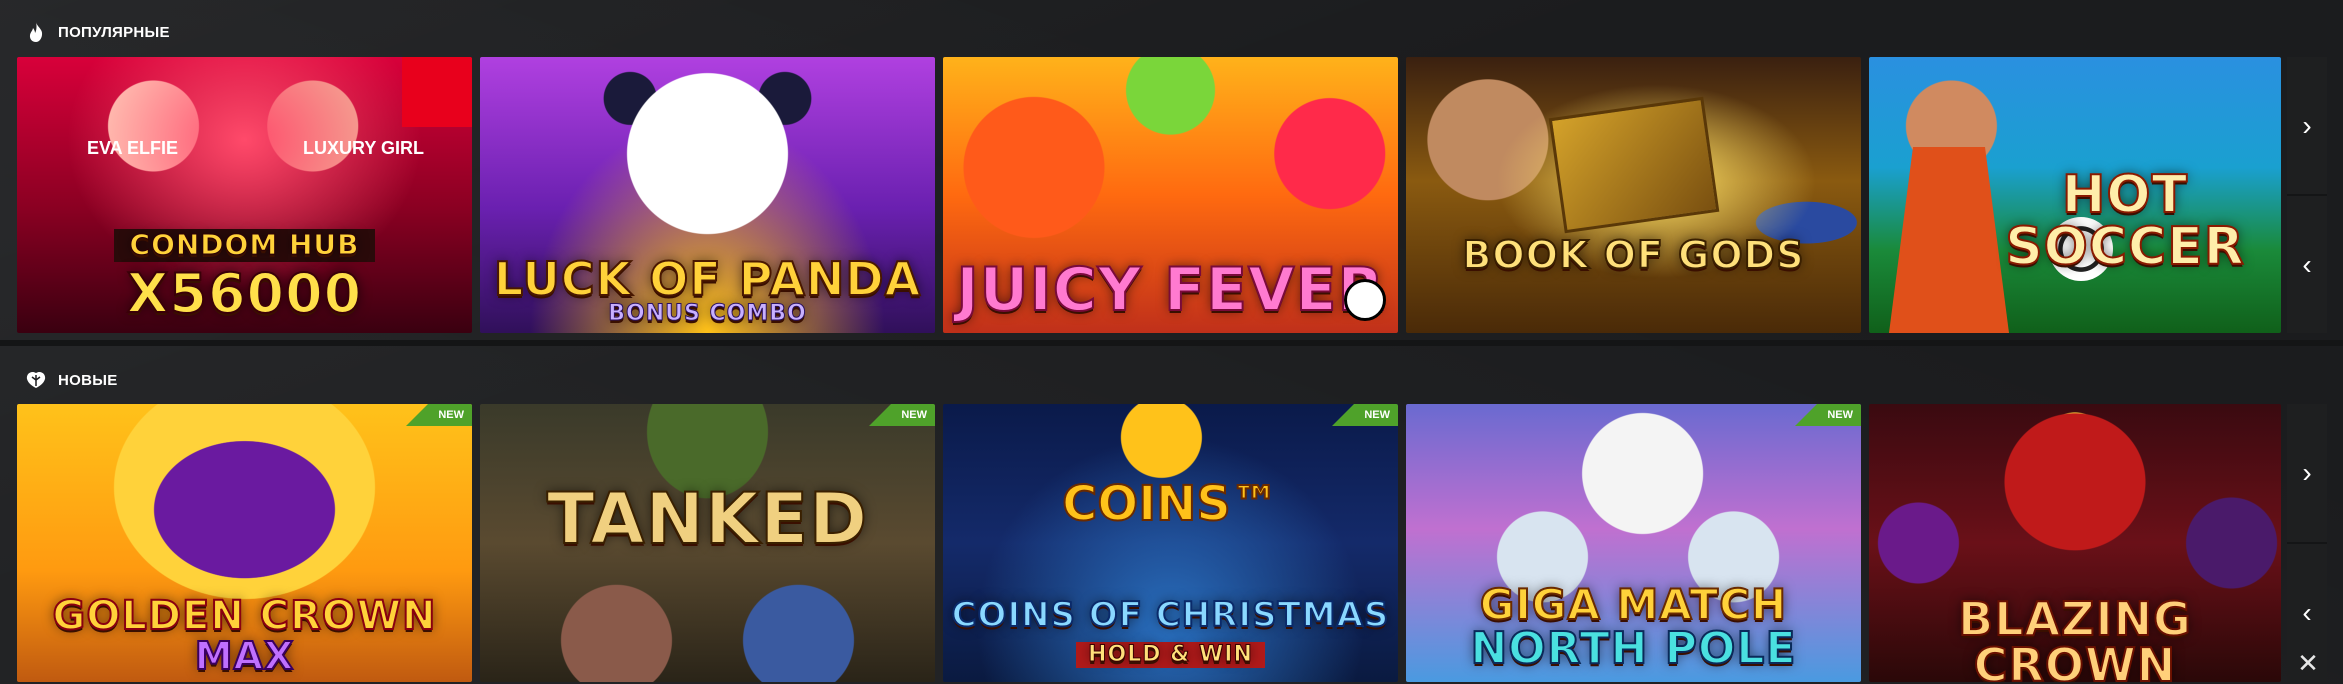  I want to click on game-title-top: CONDOM HUB, so click(244, 245).